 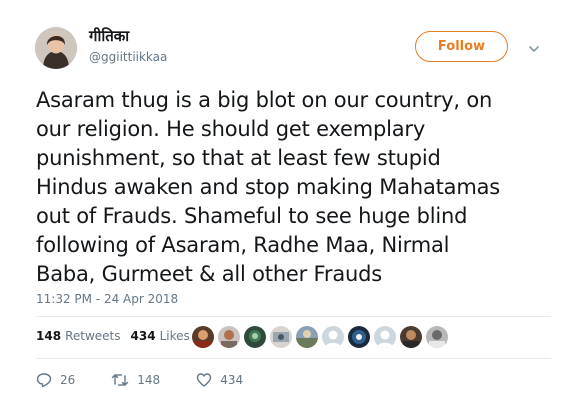 What do you see at coordinates (128, 57) in the screenshot?
I see `user-handle: @ggiittiikkaa` at bounding box center [128, 57].